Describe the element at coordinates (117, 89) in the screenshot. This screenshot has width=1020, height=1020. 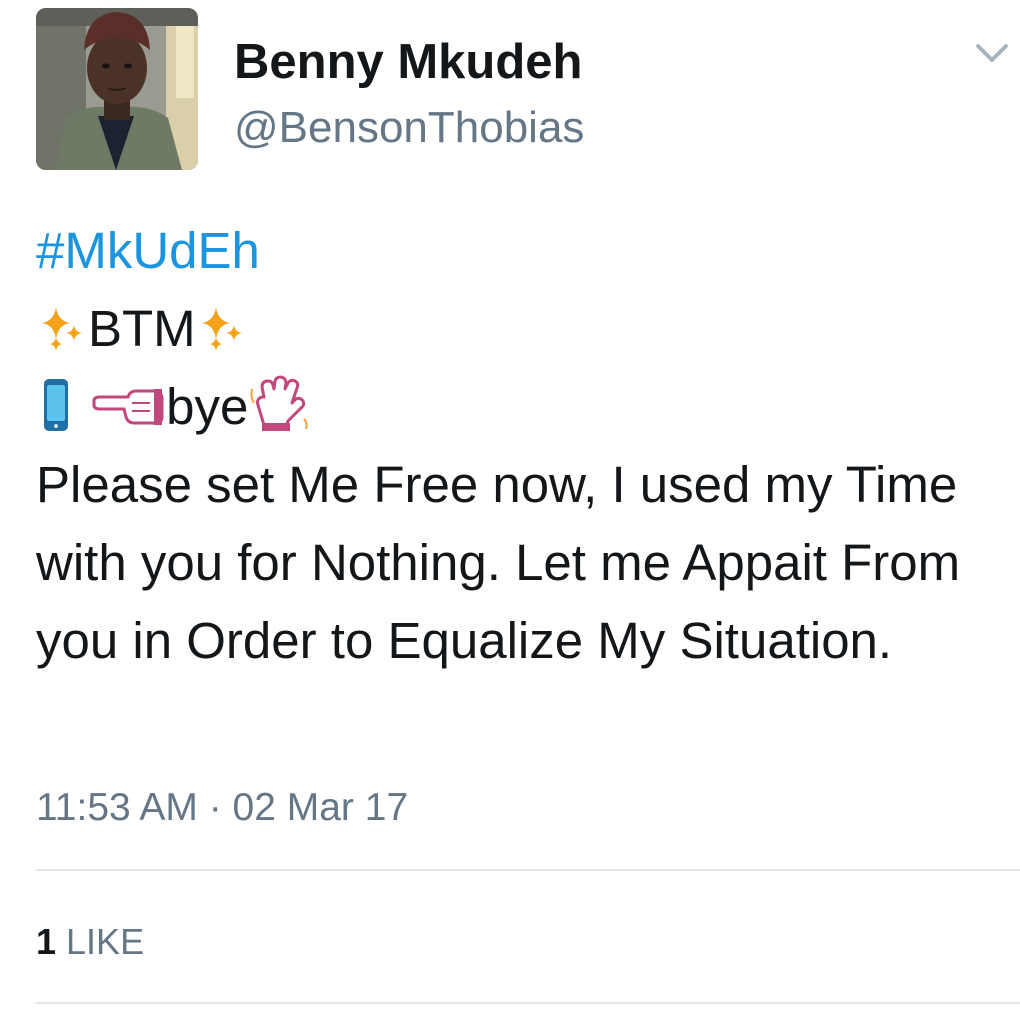
I see `profile-avatar` at that location.